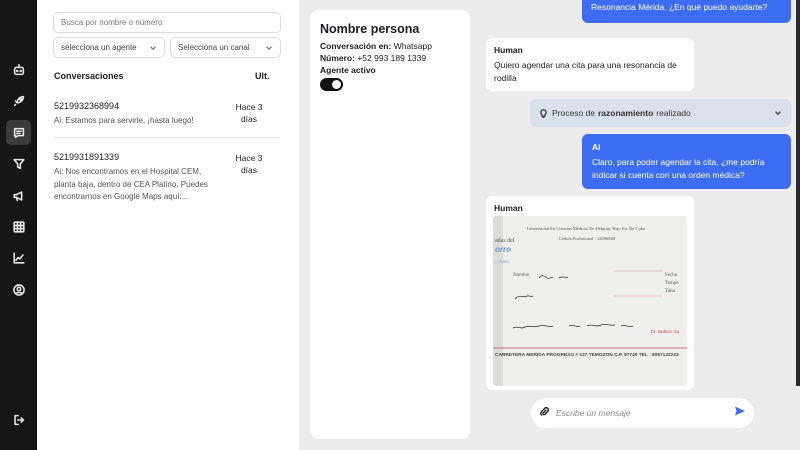  What do you see at coordinates (262, 76) in the screenshot?
I see `list-header-last: Ult.` at bounding box center [262, 76].